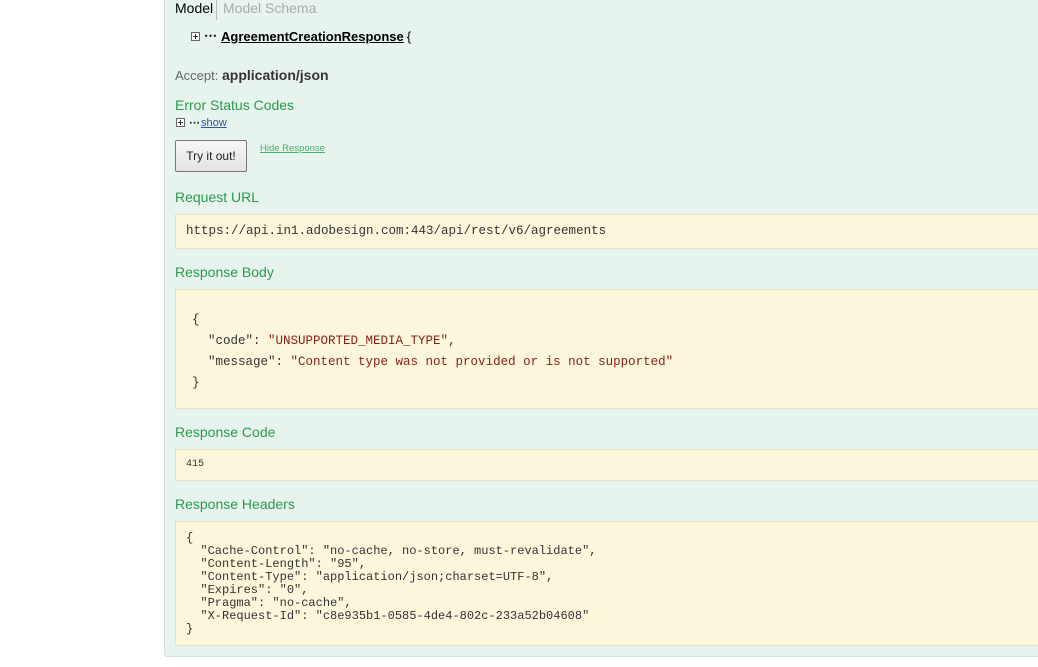 Image resolution: width=1038 pixels, height=667 pixels. I want to click on model-tree-row: ⋯ AgreementCreationResponse {, so click(301, 36).